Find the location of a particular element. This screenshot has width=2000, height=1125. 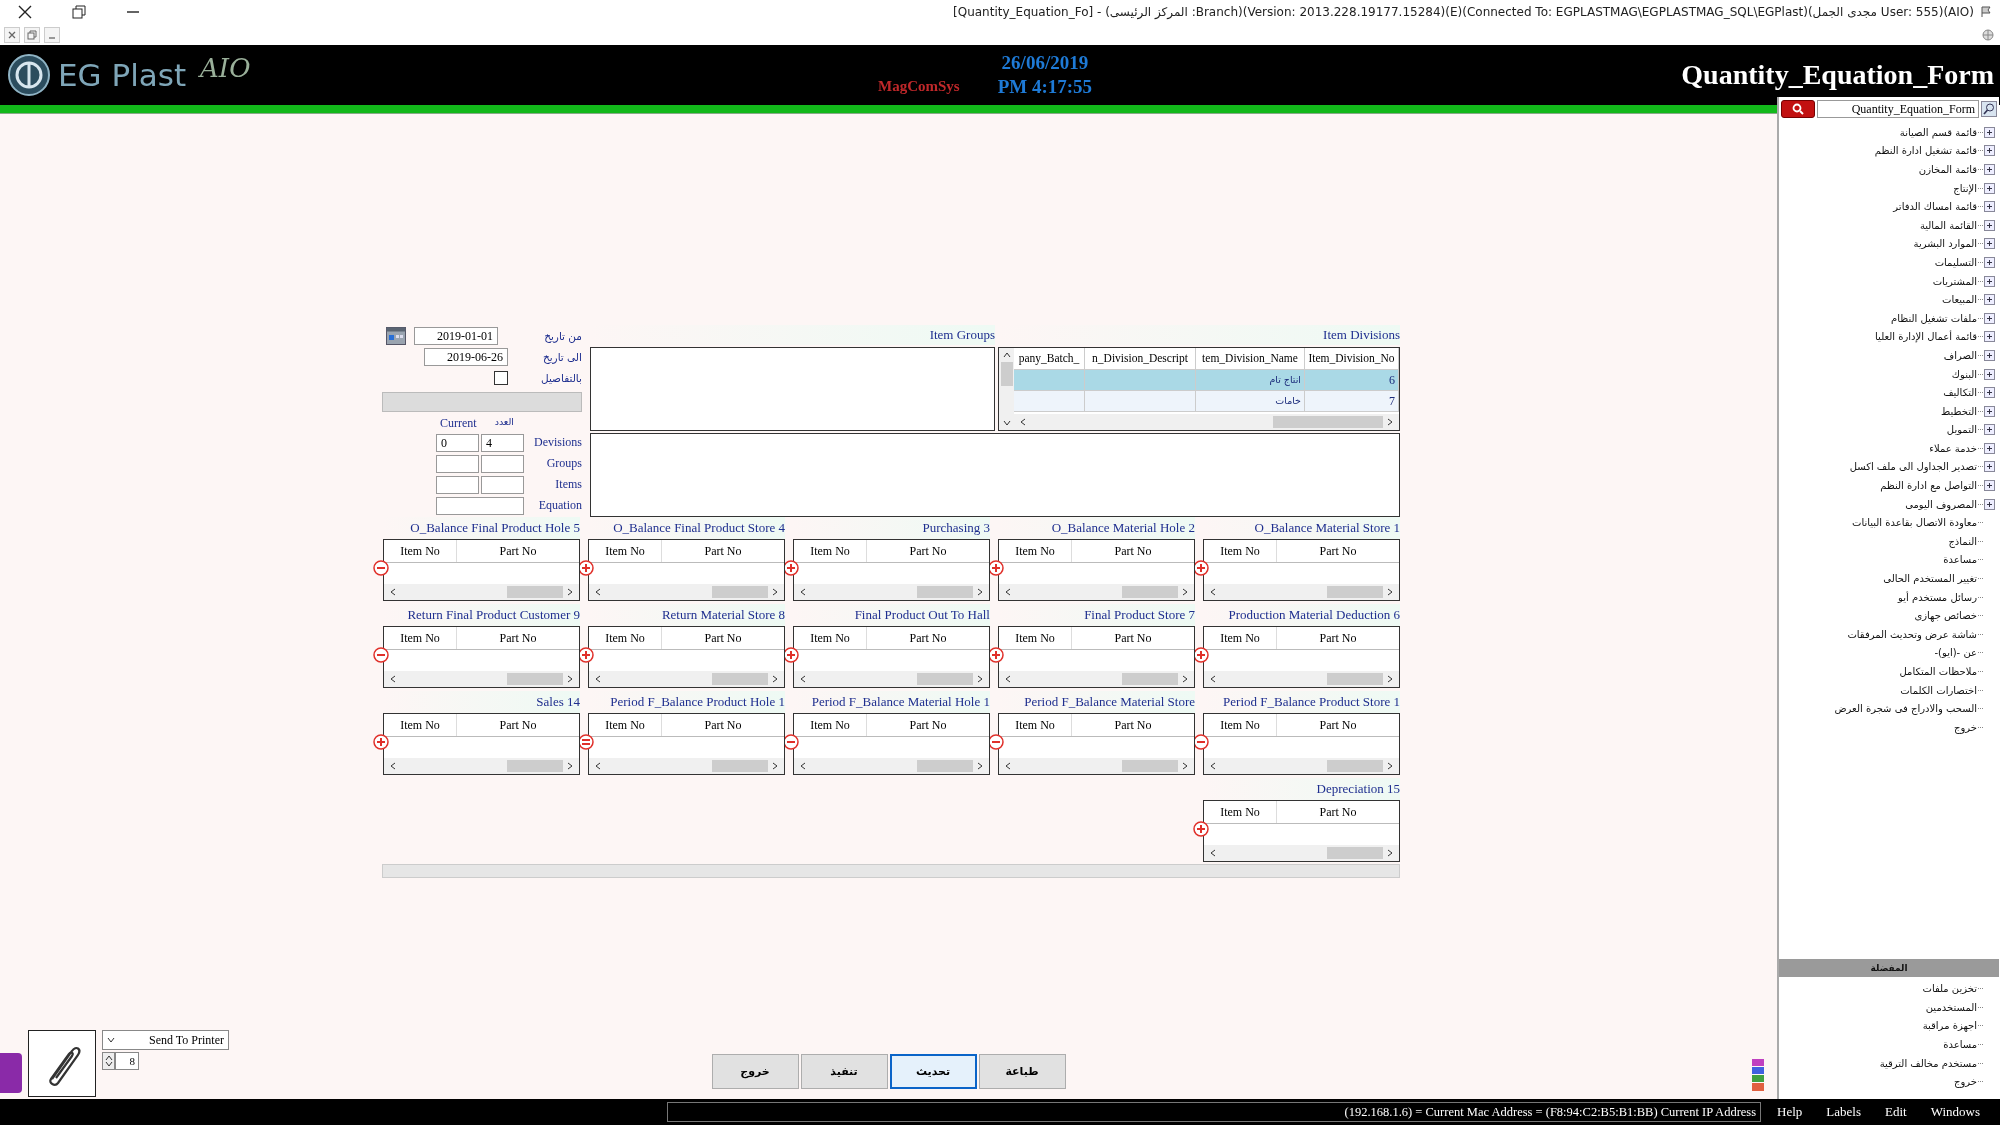

vertical-scrollbar is located at coordinates (1006, 389).